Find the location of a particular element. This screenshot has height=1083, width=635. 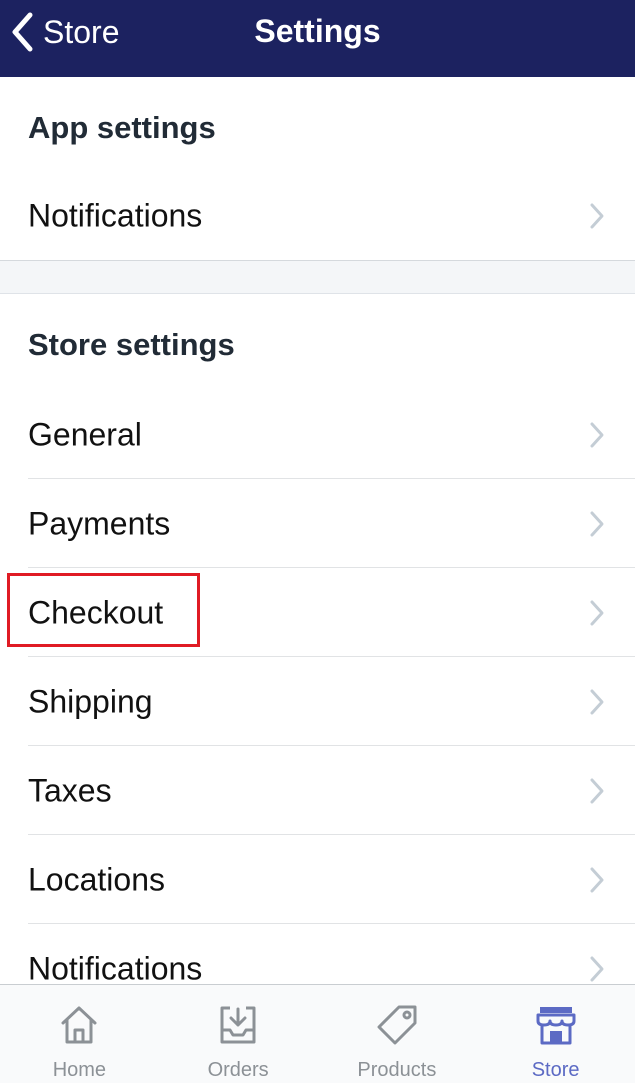

settings-row-checkout: Checkout is located at coordinates (317, 612).